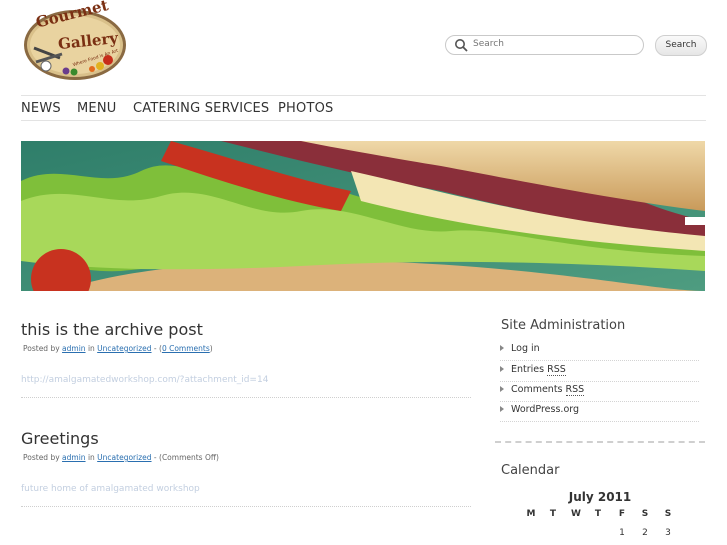  I want to click on calendar-day: 2, so click(645, 533).